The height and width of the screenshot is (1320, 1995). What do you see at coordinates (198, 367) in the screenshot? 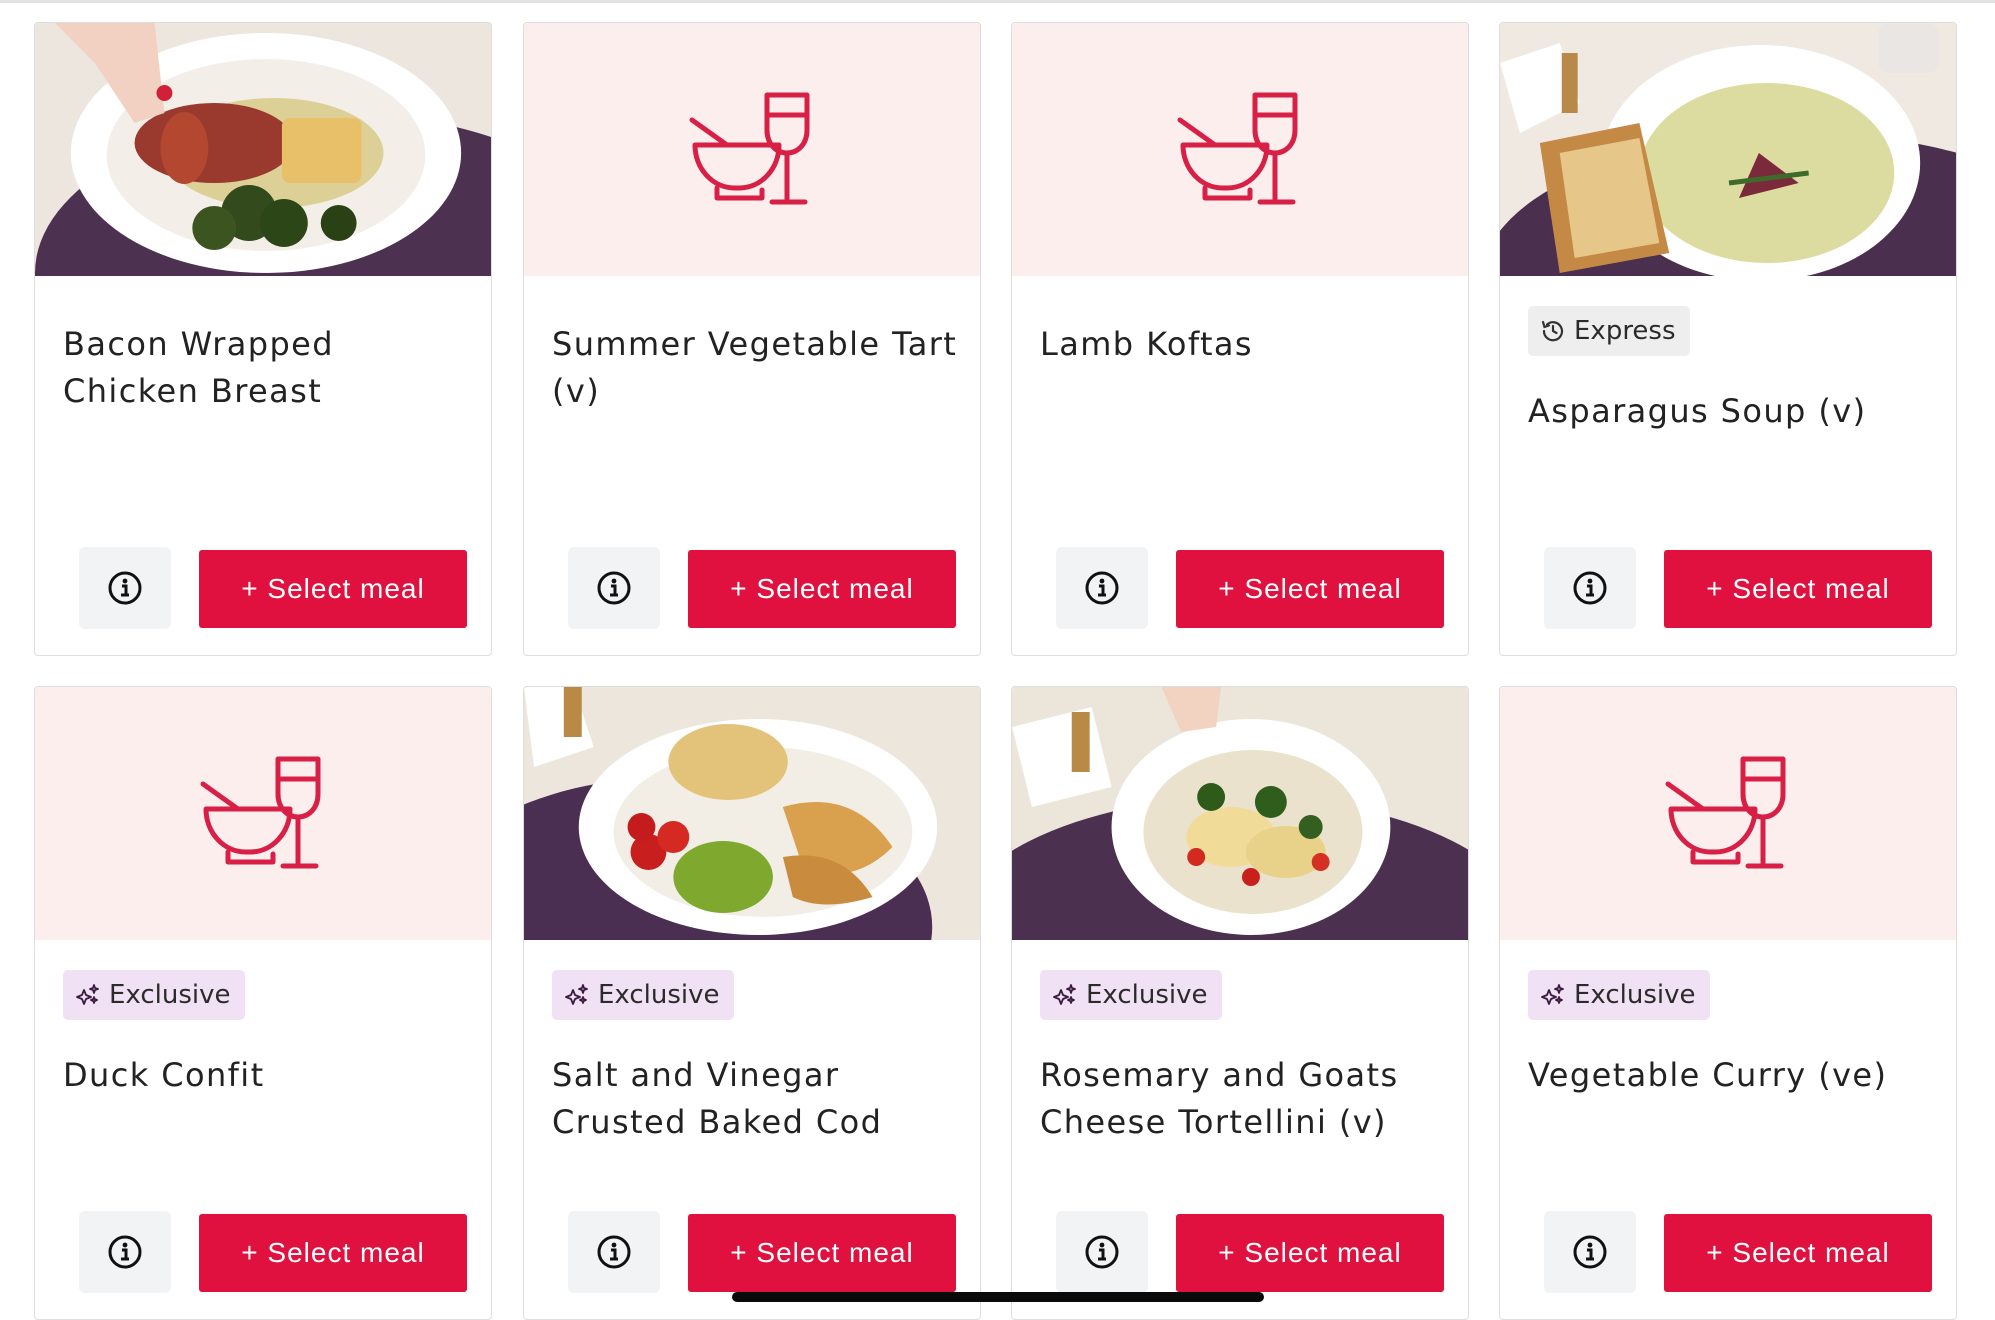
I see `meal-title: Bacon Wrapped Chicken Breast` at bounding box center [198, 367].